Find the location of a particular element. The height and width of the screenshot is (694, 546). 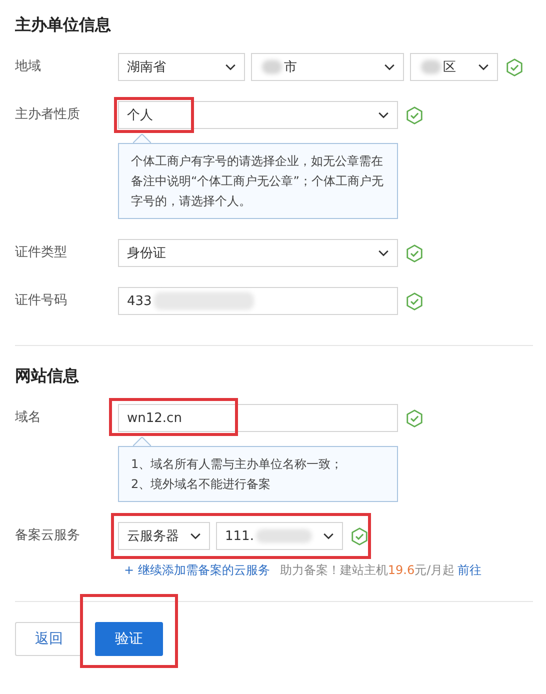

select-field: 111. is located at coordinates (279, 536).